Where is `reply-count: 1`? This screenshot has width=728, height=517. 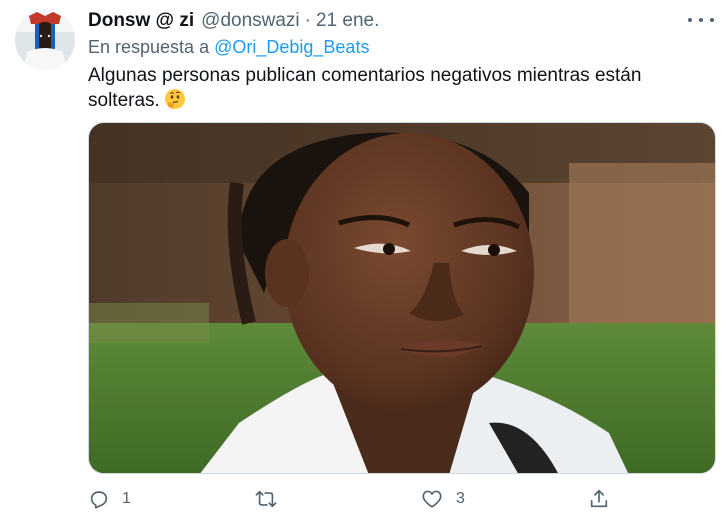
reply-count: 1 is located at coordinates (126, 498).